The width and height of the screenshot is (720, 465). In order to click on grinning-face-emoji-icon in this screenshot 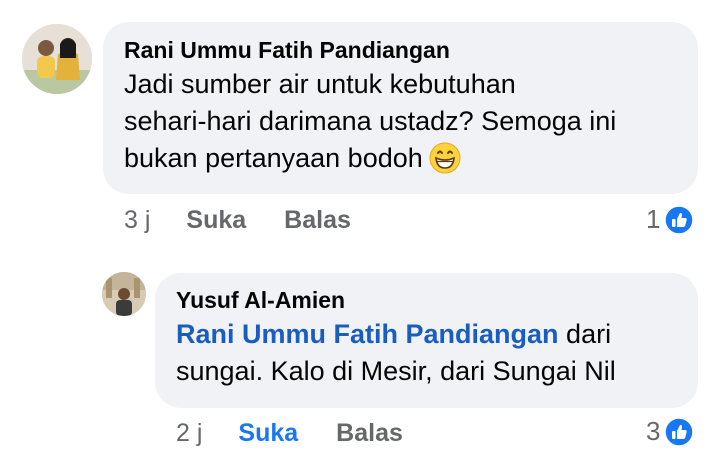, I will do `click(445, 163)`.